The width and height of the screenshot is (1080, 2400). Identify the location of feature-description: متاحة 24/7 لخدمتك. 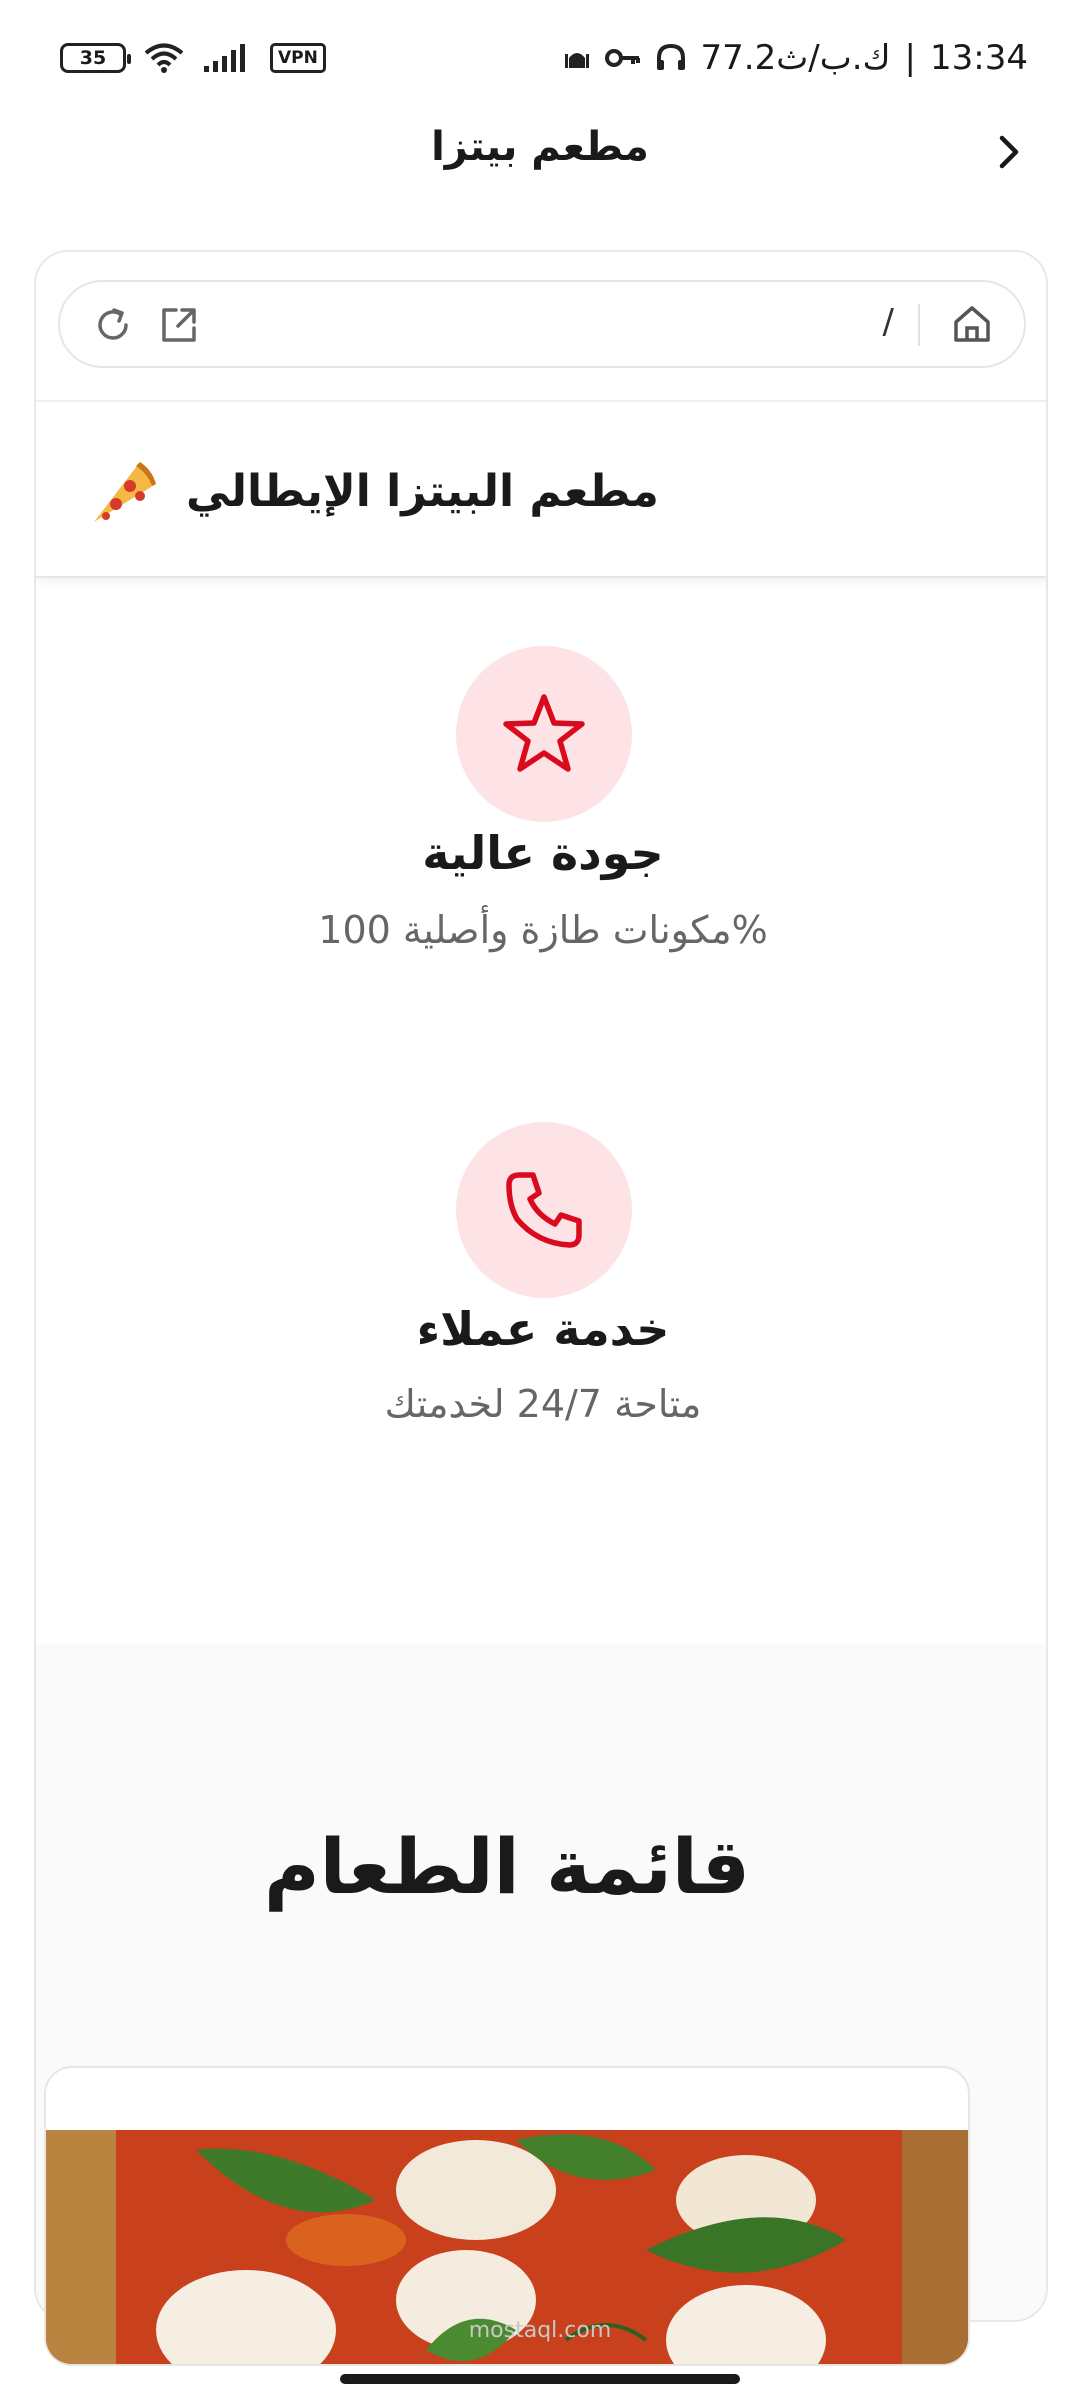
(543, 1404).